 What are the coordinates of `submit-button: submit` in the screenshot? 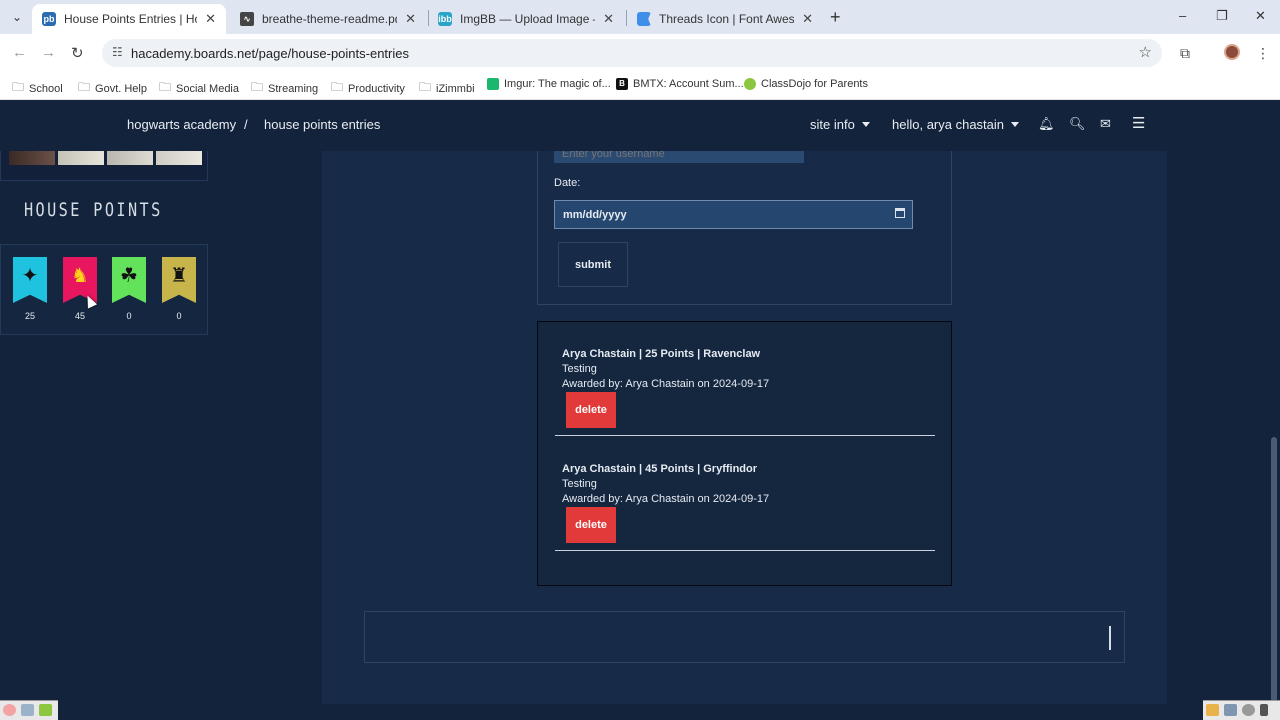 It's located at (593, 264).